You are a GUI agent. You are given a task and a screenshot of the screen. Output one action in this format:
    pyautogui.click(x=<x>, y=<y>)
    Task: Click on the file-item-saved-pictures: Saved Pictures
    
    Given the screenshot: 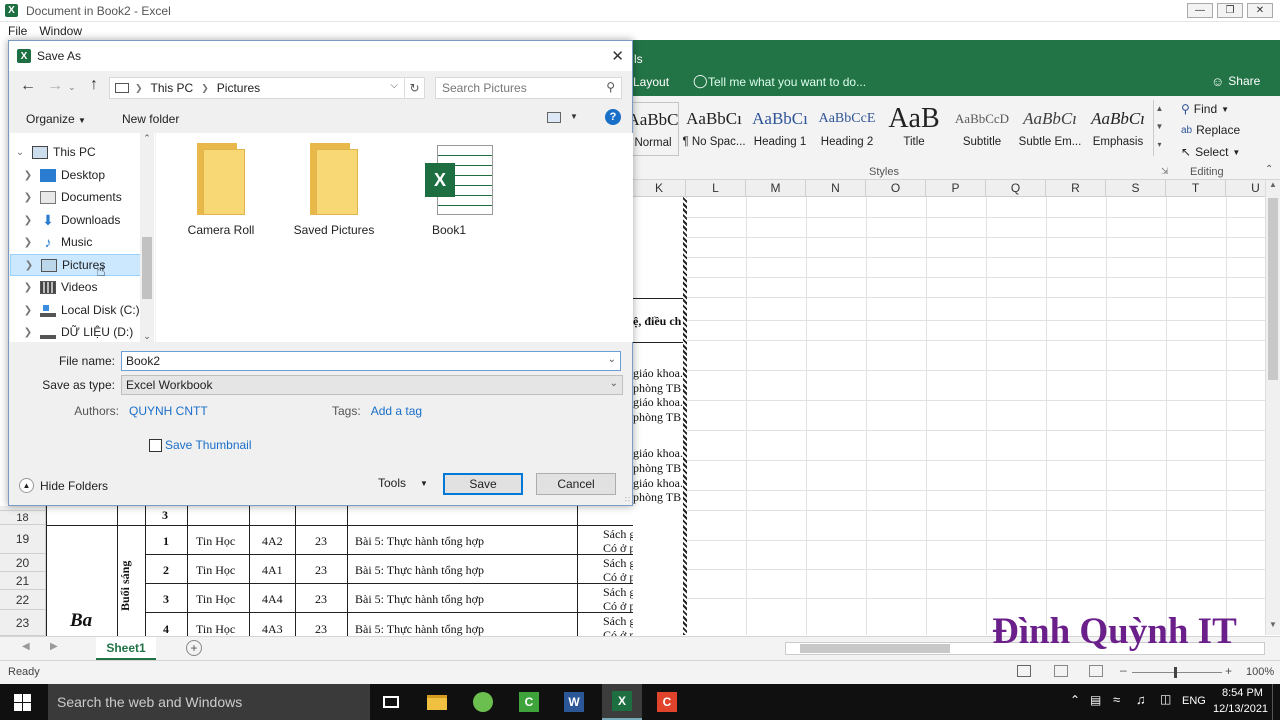 What is the action you would take?
    pyautogui.click(x=334, y=190)
    